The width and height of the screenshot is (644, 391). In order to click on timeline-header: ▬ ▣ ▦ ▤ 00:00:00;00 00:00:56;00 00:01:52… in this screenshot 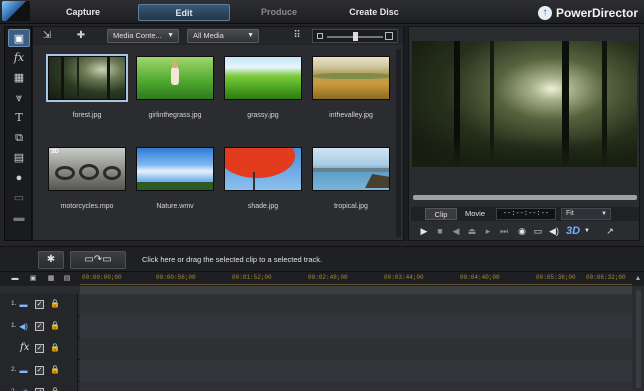, I will do `click(322, 279)`.